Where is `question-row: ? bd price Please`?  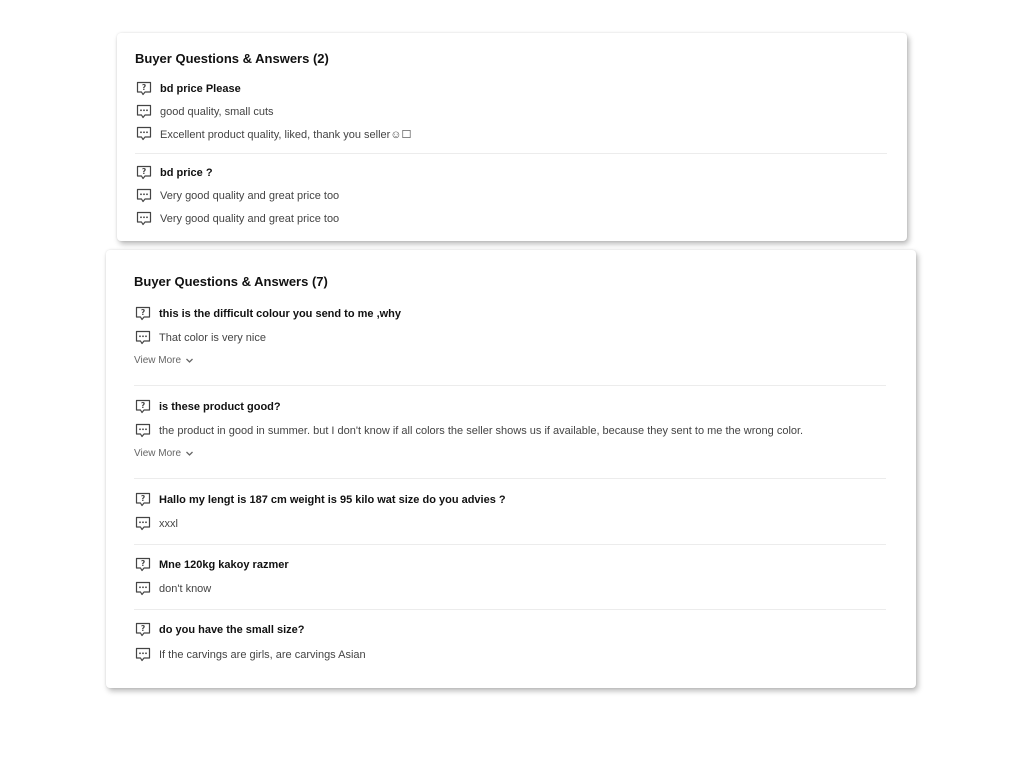
question-row: ? bd price Please is located at coordinates (188, 89).